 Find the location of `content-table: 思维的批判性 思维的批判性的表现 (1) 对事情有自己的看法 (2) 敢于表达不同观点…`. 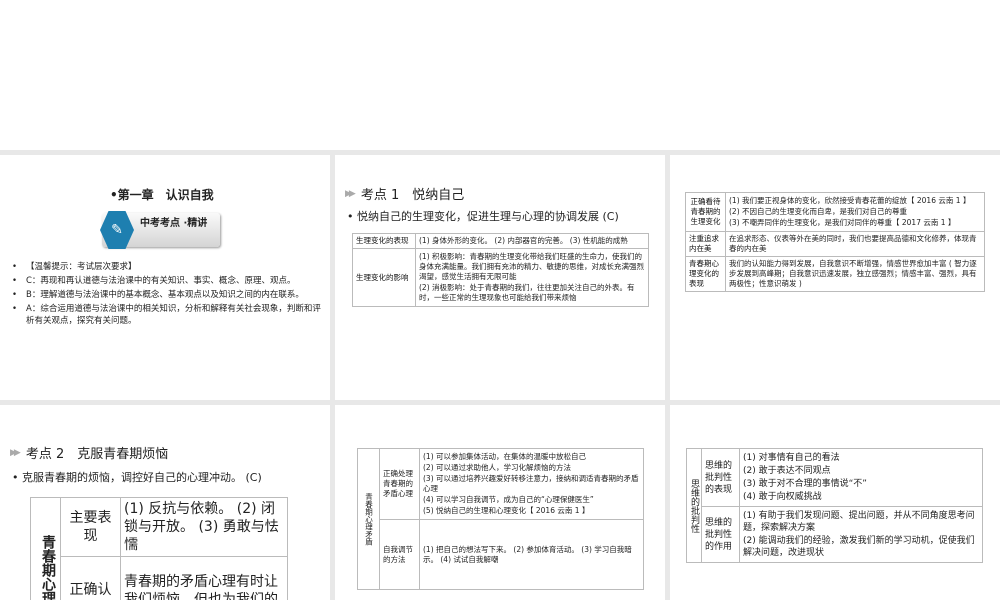

content-table: 思维的批判性 思维的批判性的表现 (1) 对事情有自己的看法 (2) 敢于表达不同观点… is located at coordinates (834, 505).